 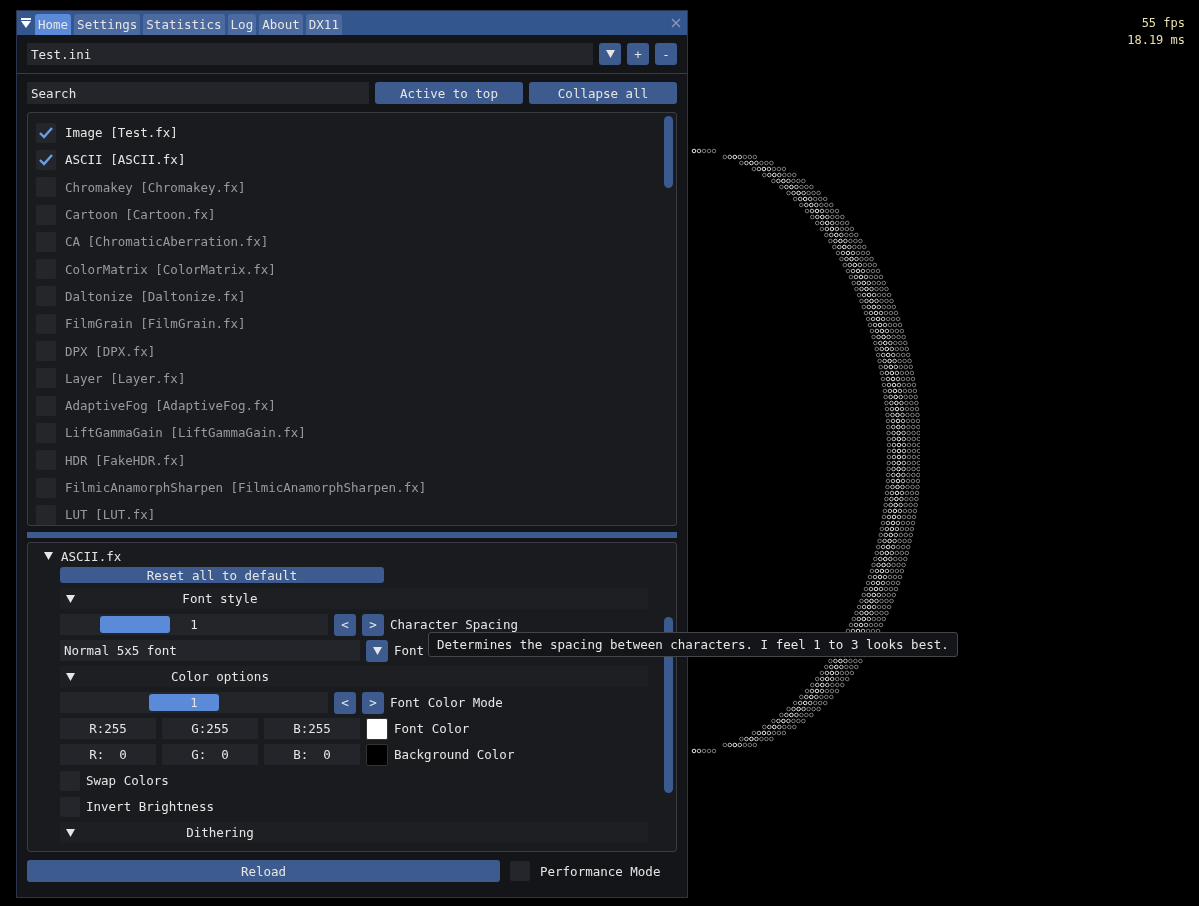 What do you see at coordinates (127, 780) in the screenshot?
I see `setting-label: Swap Colors` at bounding box center [127, 780].